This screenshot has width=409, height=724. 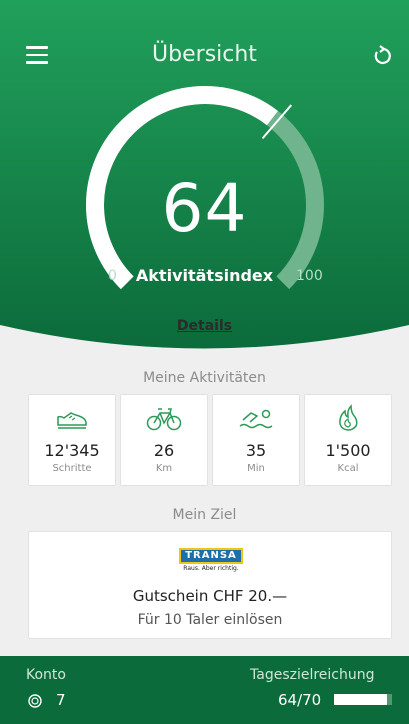 What do you see at coordinates (256, 419) in the screenshot?
I see `swimmer-icon` at bounding box center [256, 419].